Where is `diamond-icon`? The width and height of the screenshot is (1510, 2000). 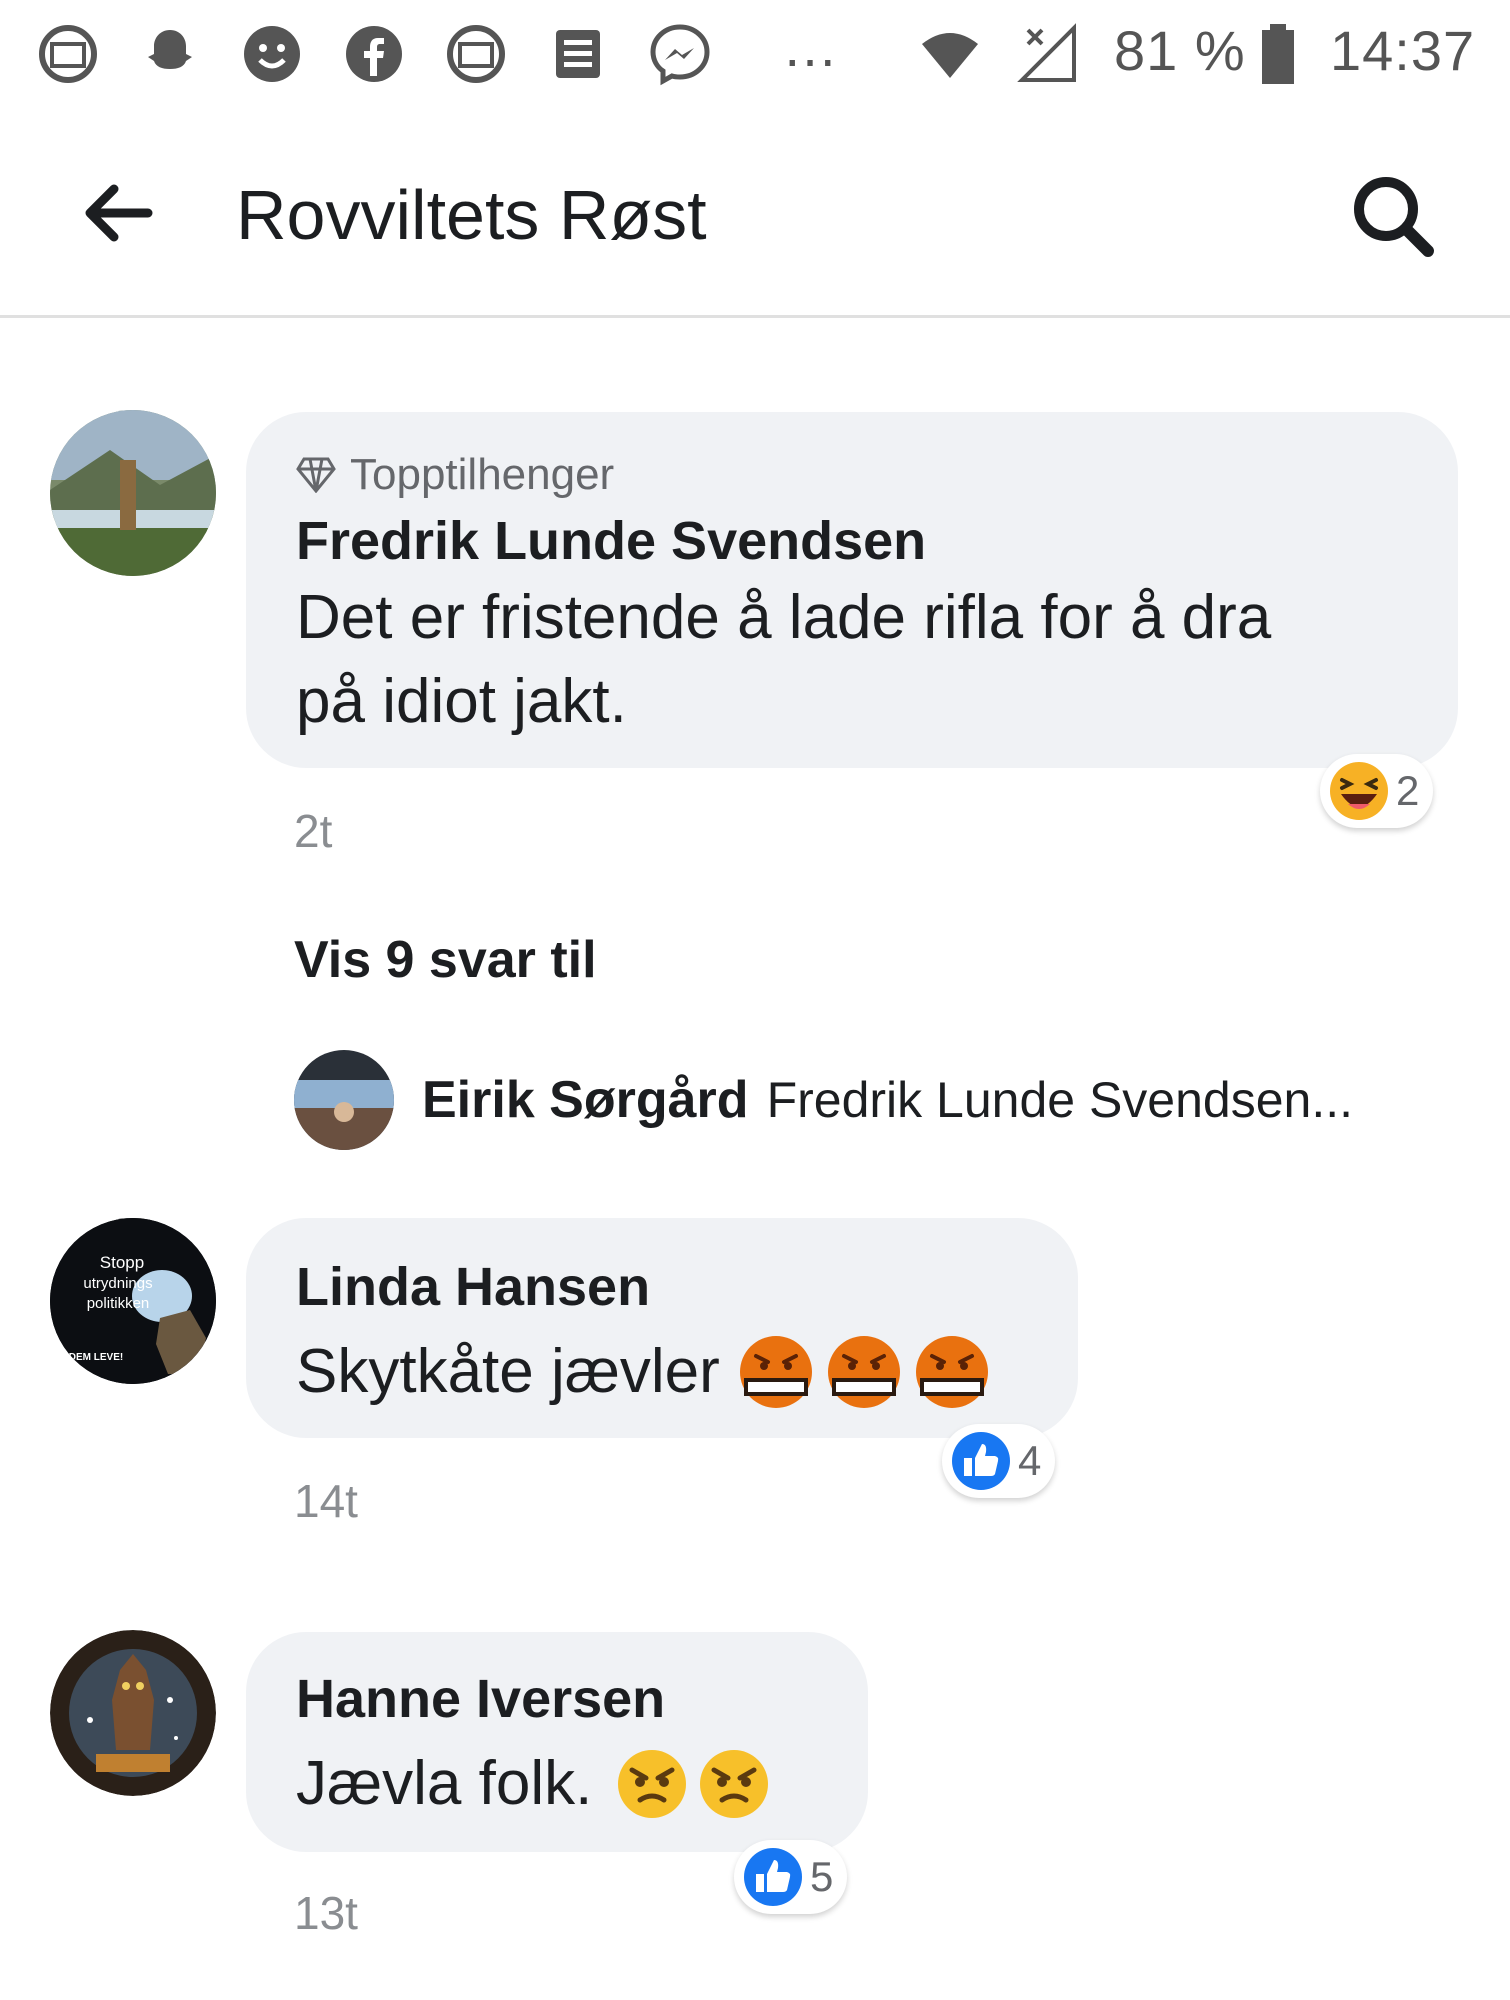
diamond-icon is located at coordinates (316, 475).